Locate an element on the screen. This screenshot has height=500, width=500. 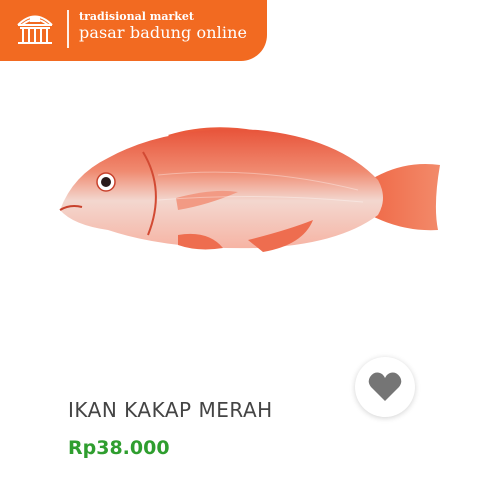
brand-tagline: tradisional market is located at coordinates (136, 16).